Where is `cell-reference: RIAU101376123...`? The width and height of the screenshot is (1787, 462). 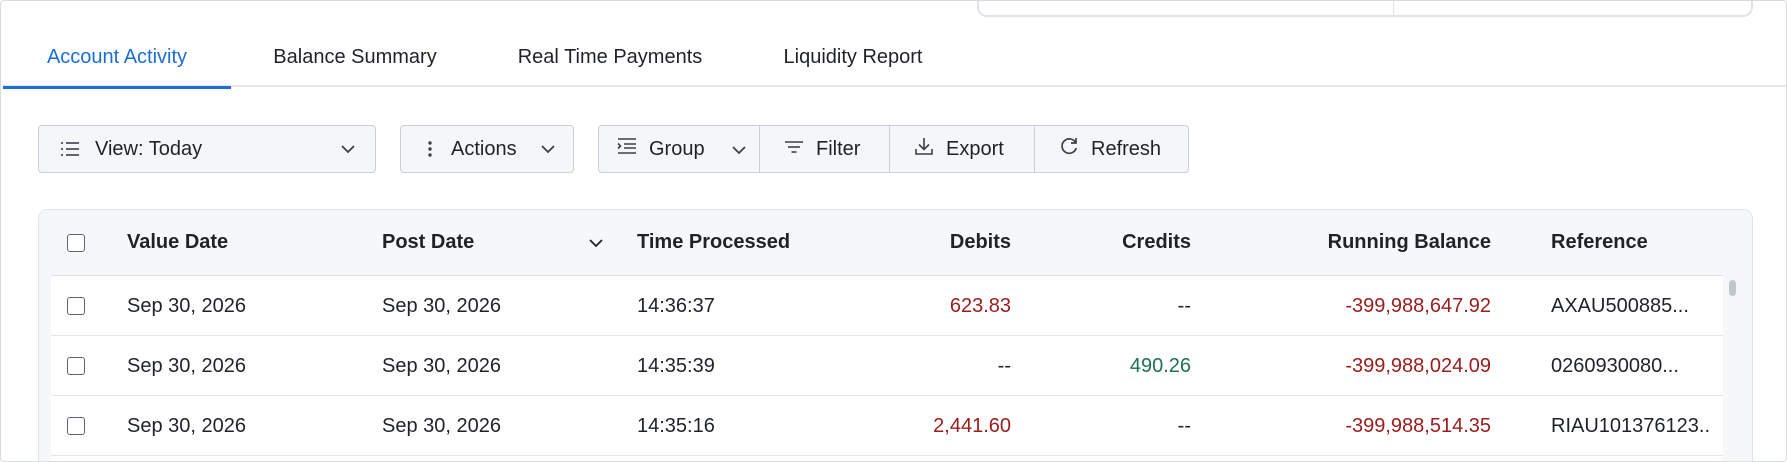
cell-reference: RIAU101376123... is located at coordinates (1631, 425).